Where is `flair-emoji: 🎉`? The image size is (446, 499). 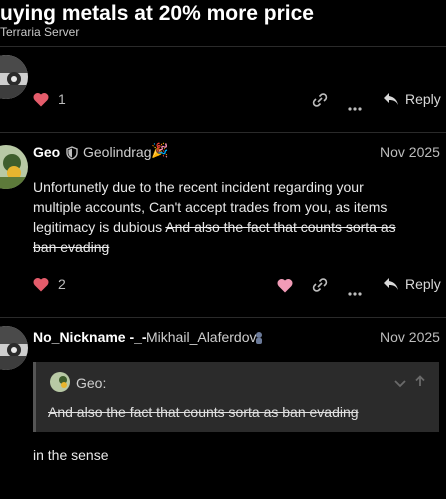 flair-emoji: 🎉 is located at coordinates (160, 150).